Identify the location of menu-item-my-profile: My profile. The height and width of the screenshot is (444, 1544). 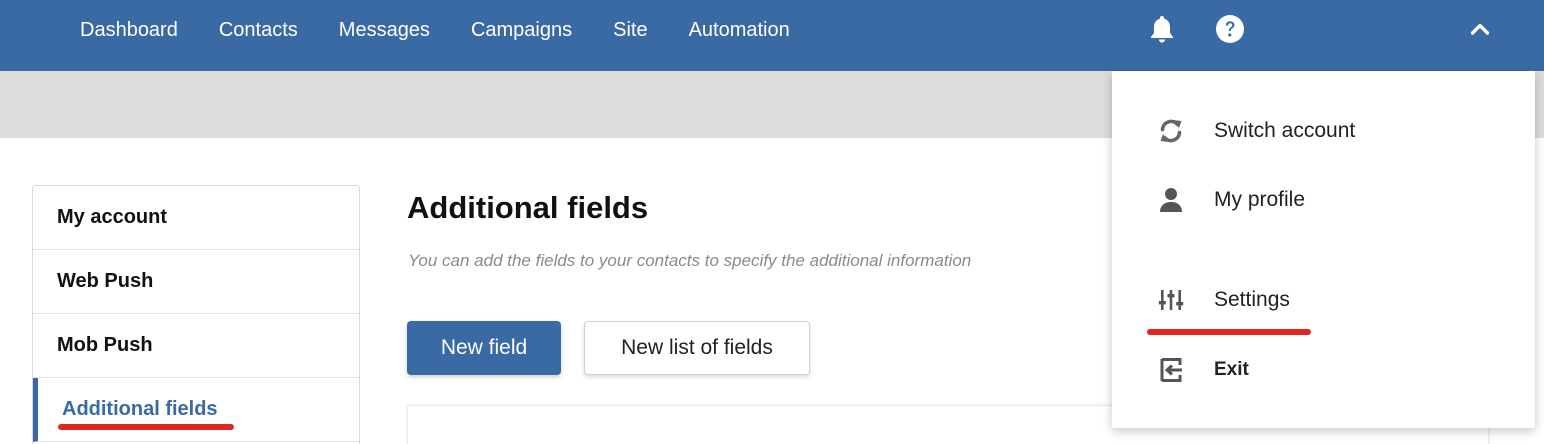
(1323, 200).